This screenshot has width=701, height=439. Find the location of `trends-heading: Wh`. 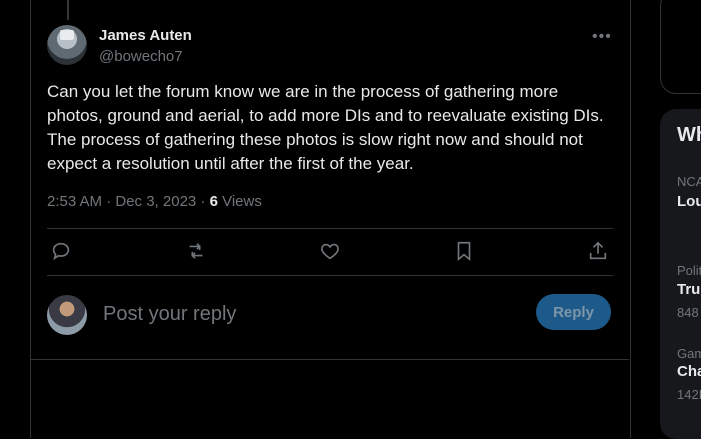

trends-heading: Wh is located at coordinates (689, 135).